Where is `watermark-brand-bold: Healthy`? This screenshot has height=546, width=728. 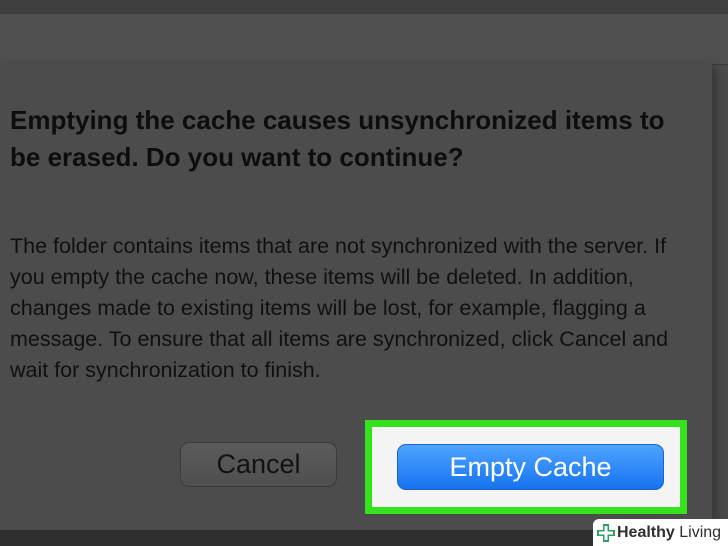 watermark-brand-bold: Healthy is located at coordinates (646, 532).